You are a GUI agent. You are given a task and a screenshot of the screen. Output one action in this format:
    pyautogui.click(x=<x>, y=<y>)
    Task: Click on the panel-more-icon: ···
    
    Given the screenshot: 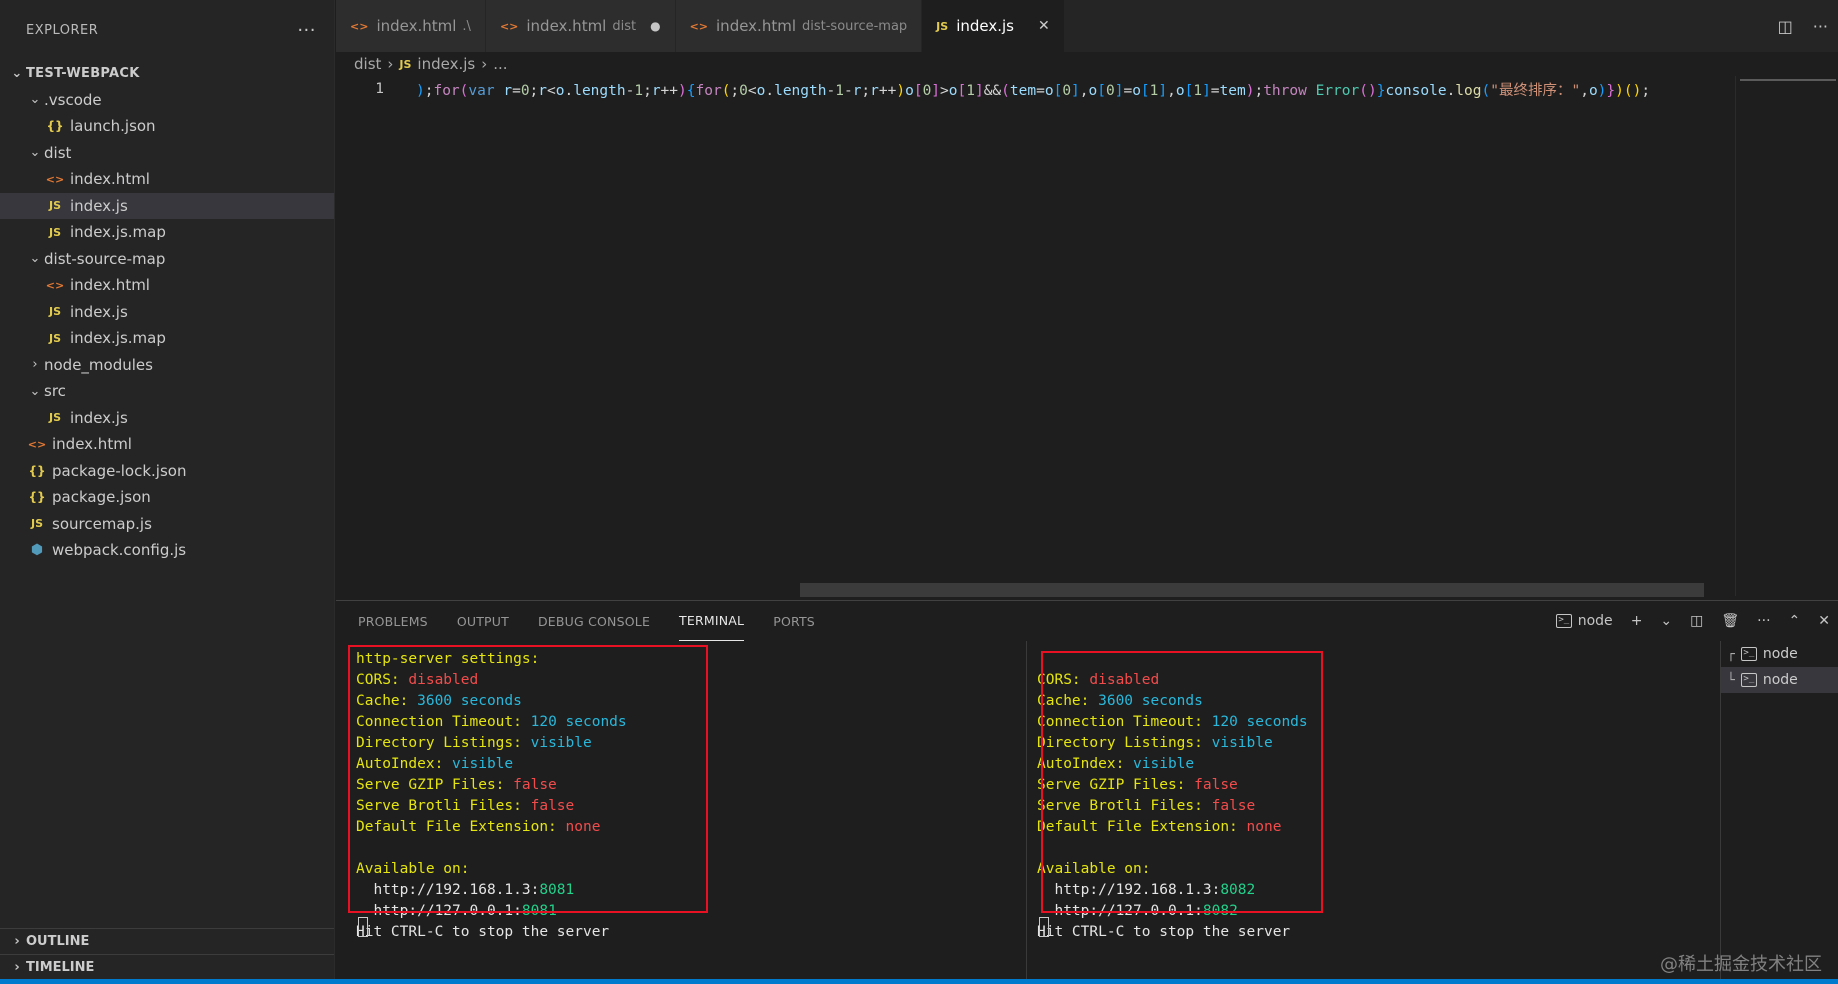 What is the action you would take?
    pyautogui.click(x=1763, y=621)
    